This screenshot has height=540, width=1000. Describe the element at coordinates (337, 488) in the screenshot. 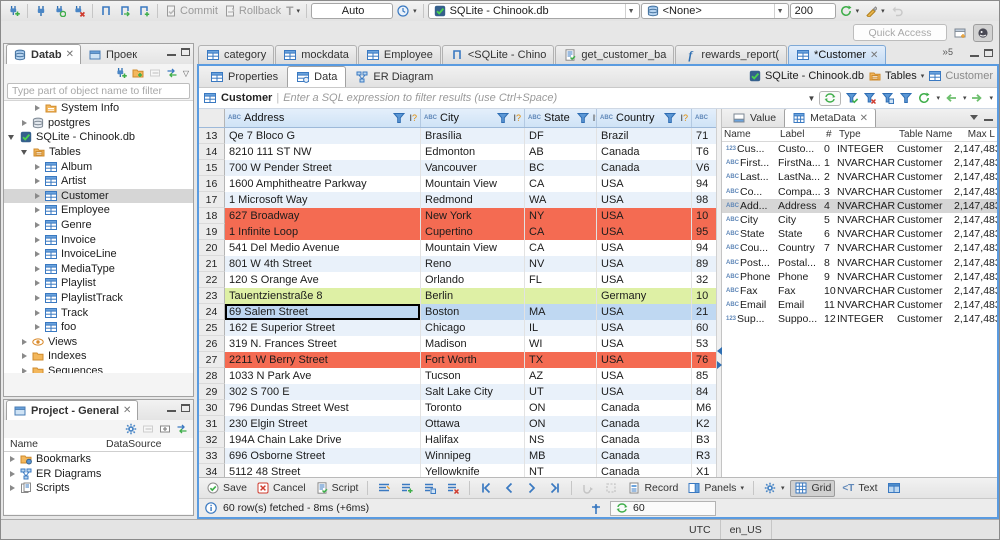

I see `script-button: Script` at that location.